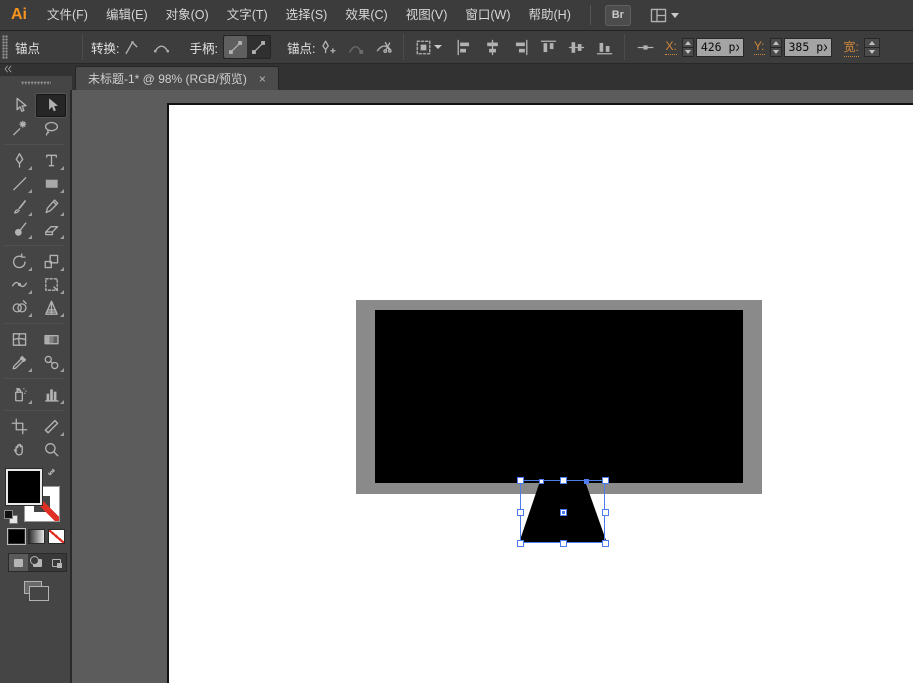 The image size is (913, 683). Describe the element at coordinates (36, 536) in the screenshot. I see `gradient-button` at that location.